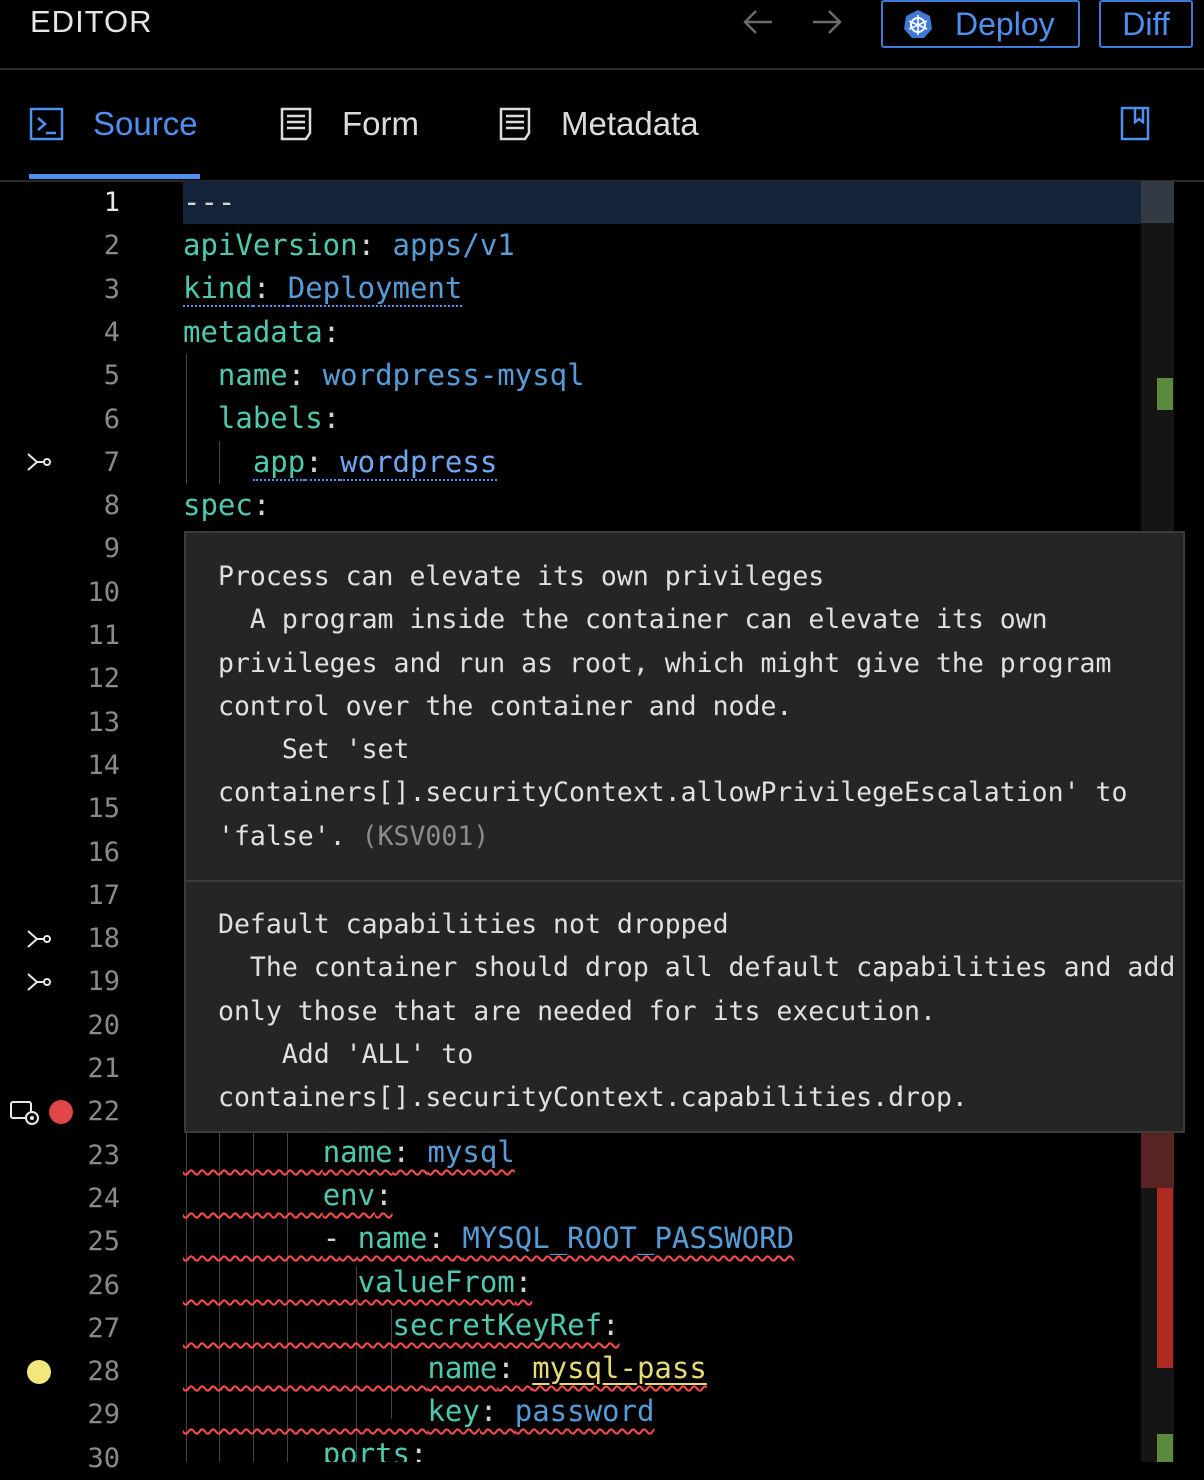 The height and width of the screenshot is (1480, 1204). I want to click on line-number: 21, so click(103, 1068).